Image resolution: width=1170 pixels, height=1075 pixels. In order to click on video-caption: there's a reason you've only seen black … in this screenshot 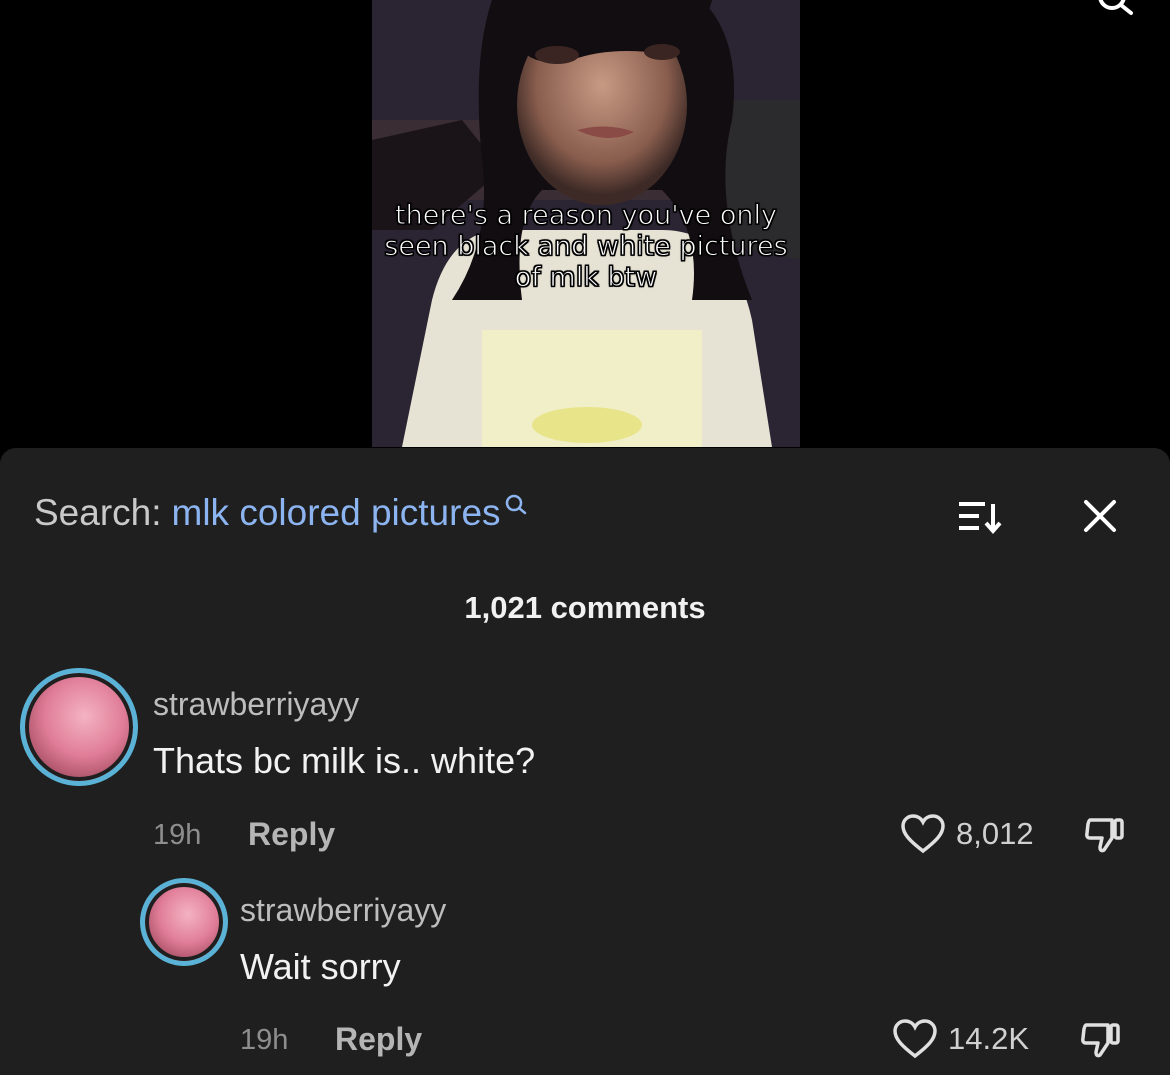, I will do `click(586, 247)`.